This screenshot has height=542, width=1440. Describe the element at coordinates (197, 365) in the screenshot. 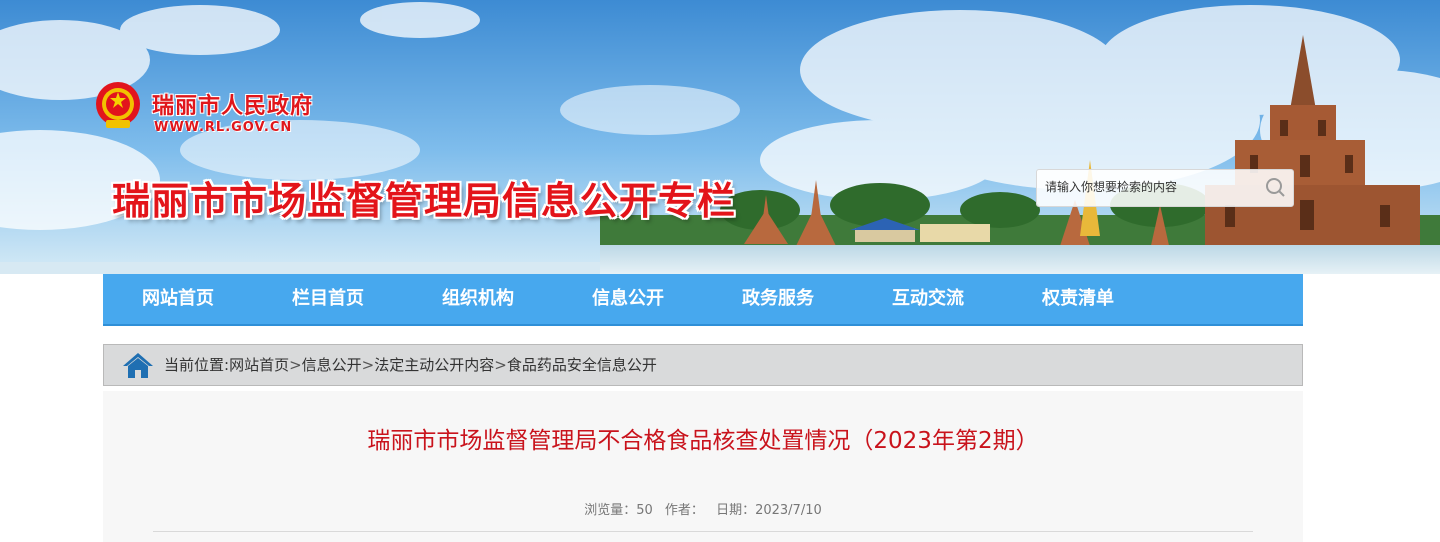

I see `breadcrumb-prefix: 当前位置:` at that location.